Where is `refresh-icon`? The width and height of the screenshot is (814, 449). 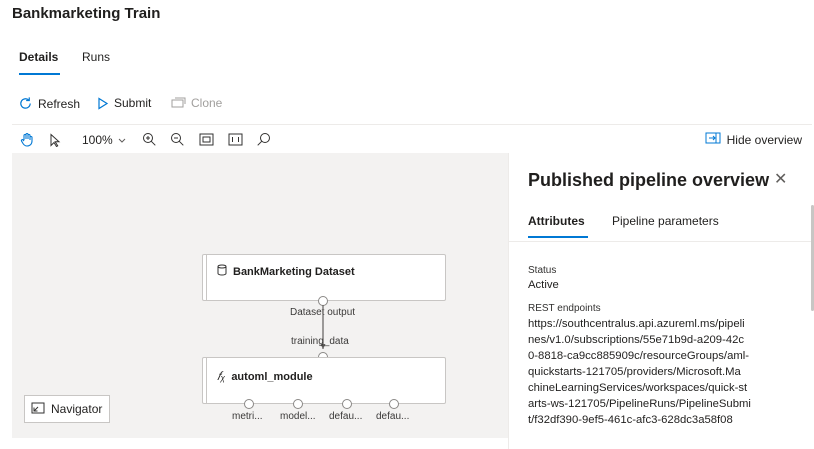 refresh-icon is located at coordinates (25, 103).